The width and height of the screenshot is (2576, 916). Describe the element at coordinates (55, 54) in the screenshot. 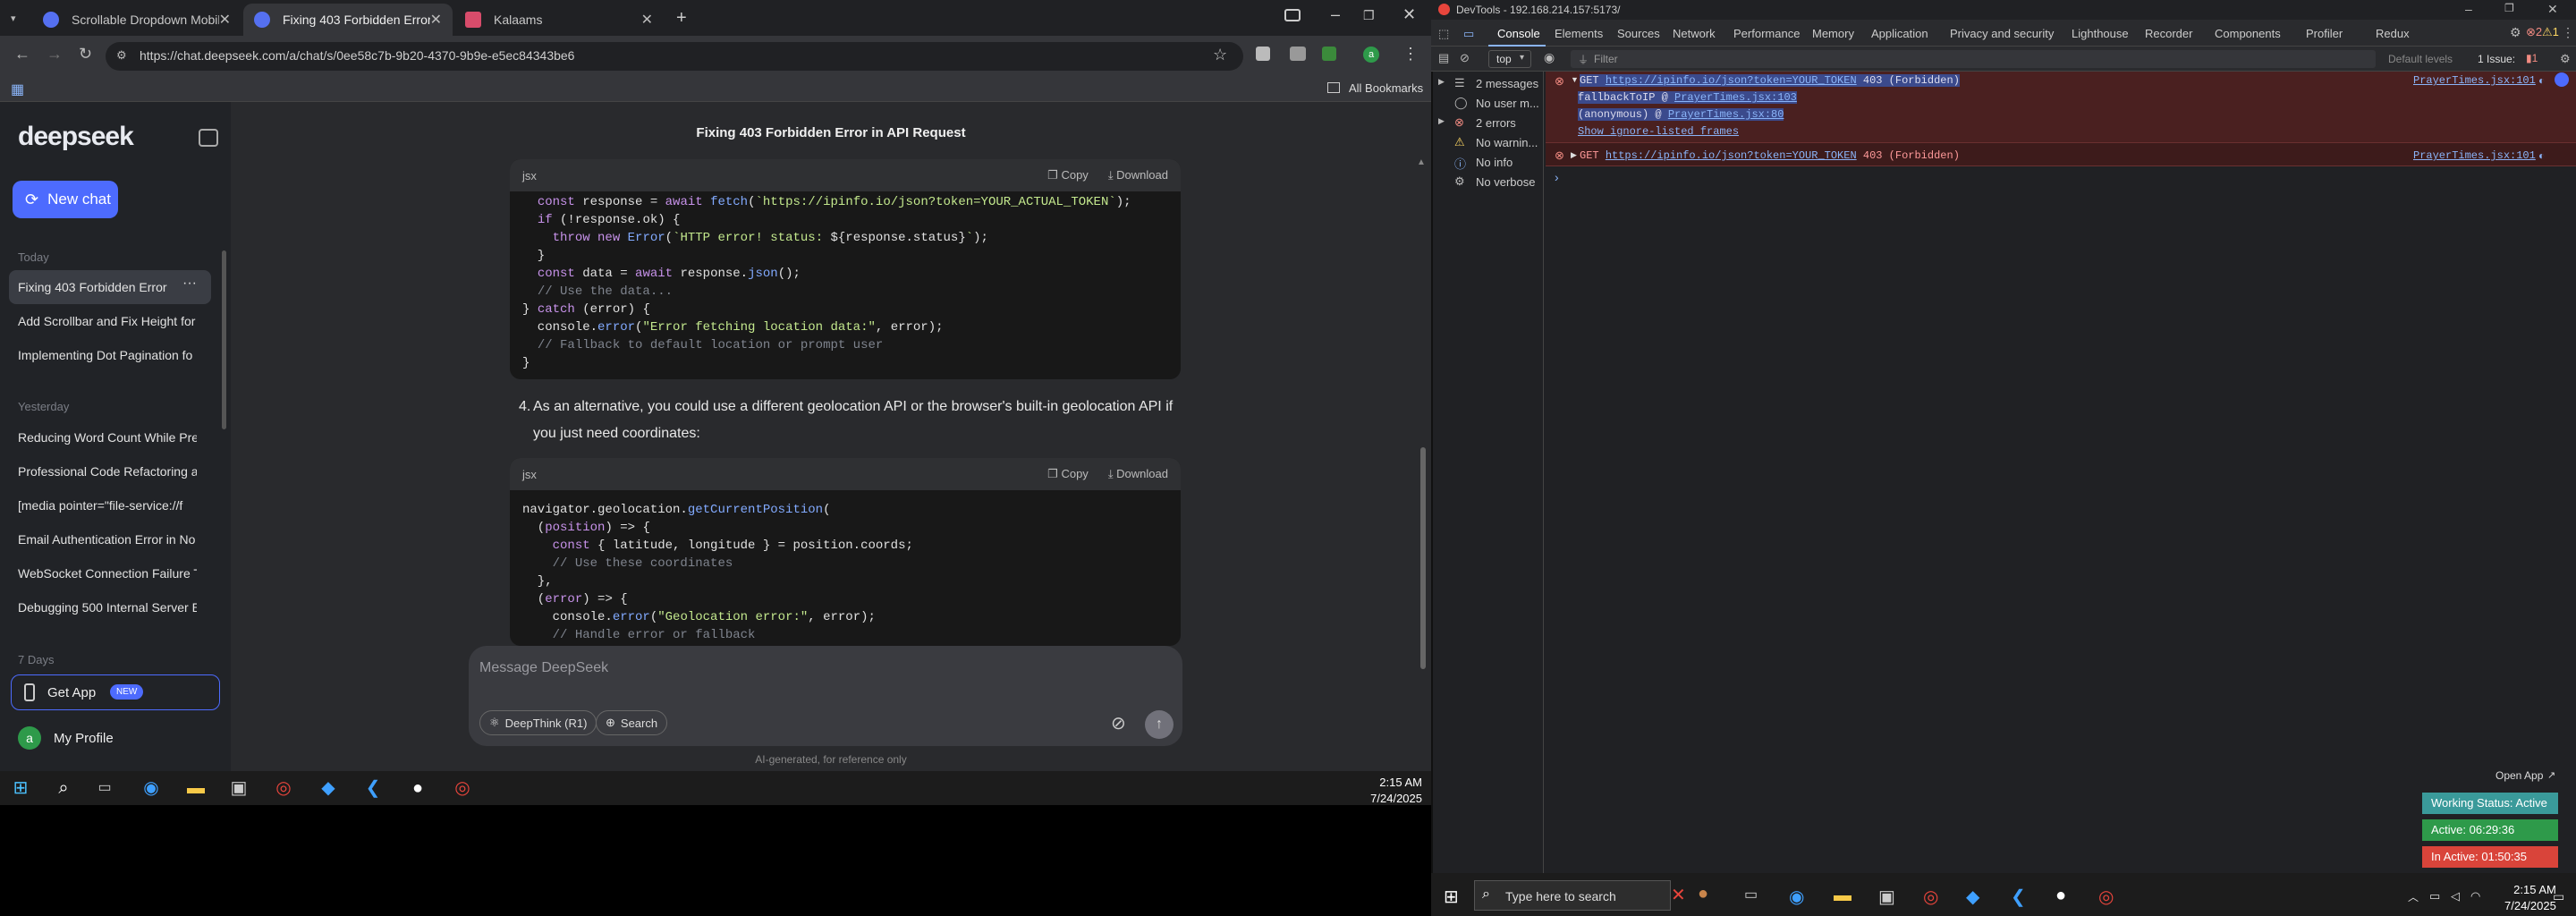

I see `forward-icon: →` at that location.